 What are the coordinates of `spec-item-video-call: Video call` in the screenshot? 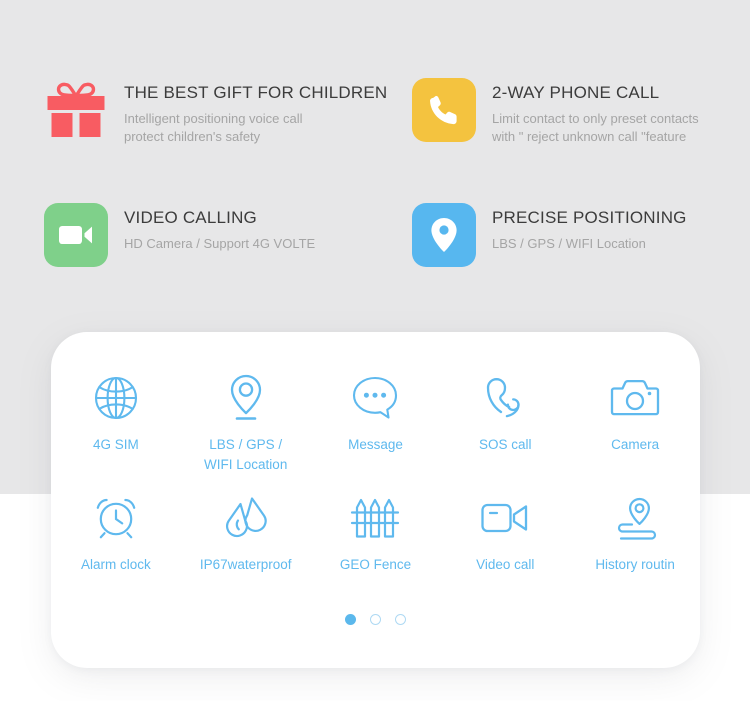 It's located at (505, 547).